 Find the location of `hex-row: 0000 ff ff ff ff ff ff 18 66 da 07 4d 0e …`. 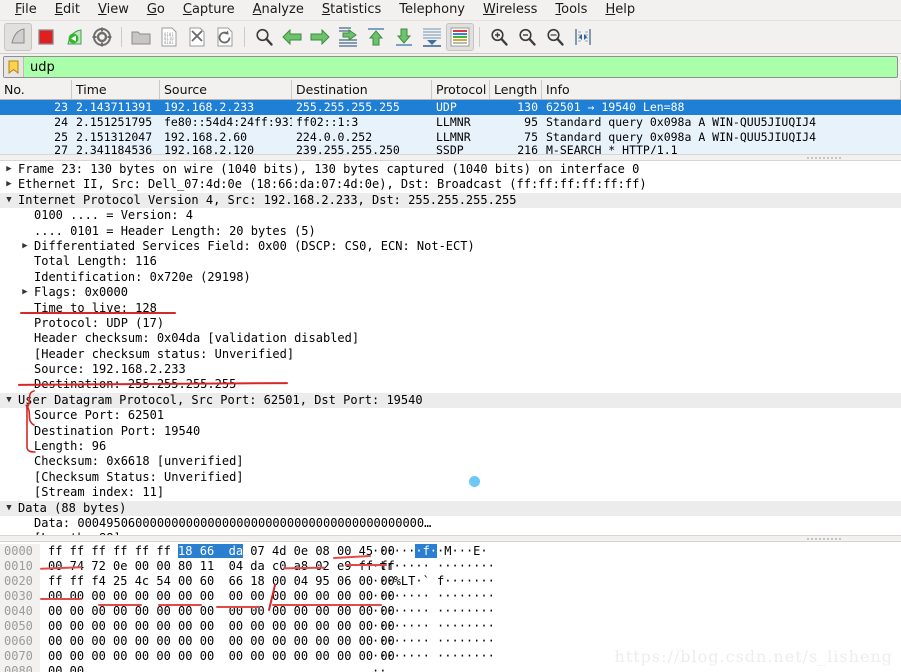

hex-row: 0000 ff ff ff ff ff ff 18 66 da 07 4d 0e … is located at coordinates (450, 551).